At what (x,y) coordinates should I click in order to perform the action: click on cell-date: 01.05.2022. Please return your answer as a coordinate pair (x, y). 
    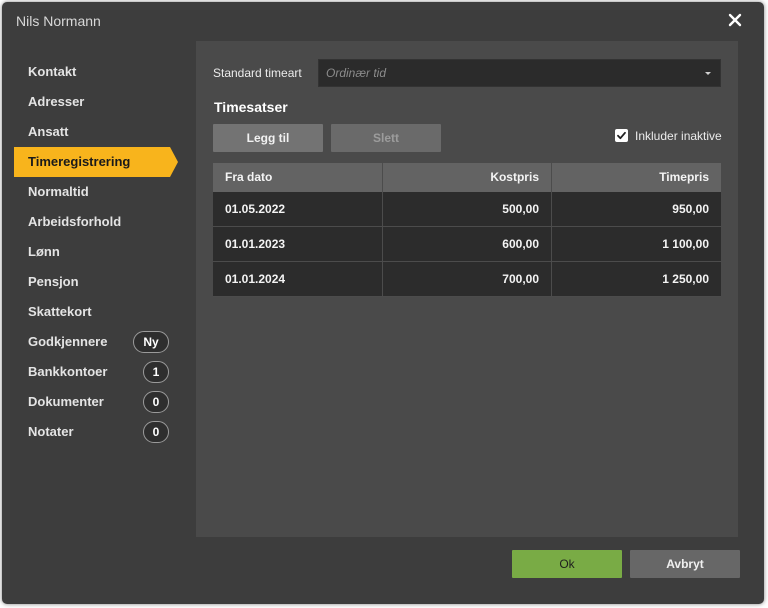
    Looking at the image, I should click on (298, 209).